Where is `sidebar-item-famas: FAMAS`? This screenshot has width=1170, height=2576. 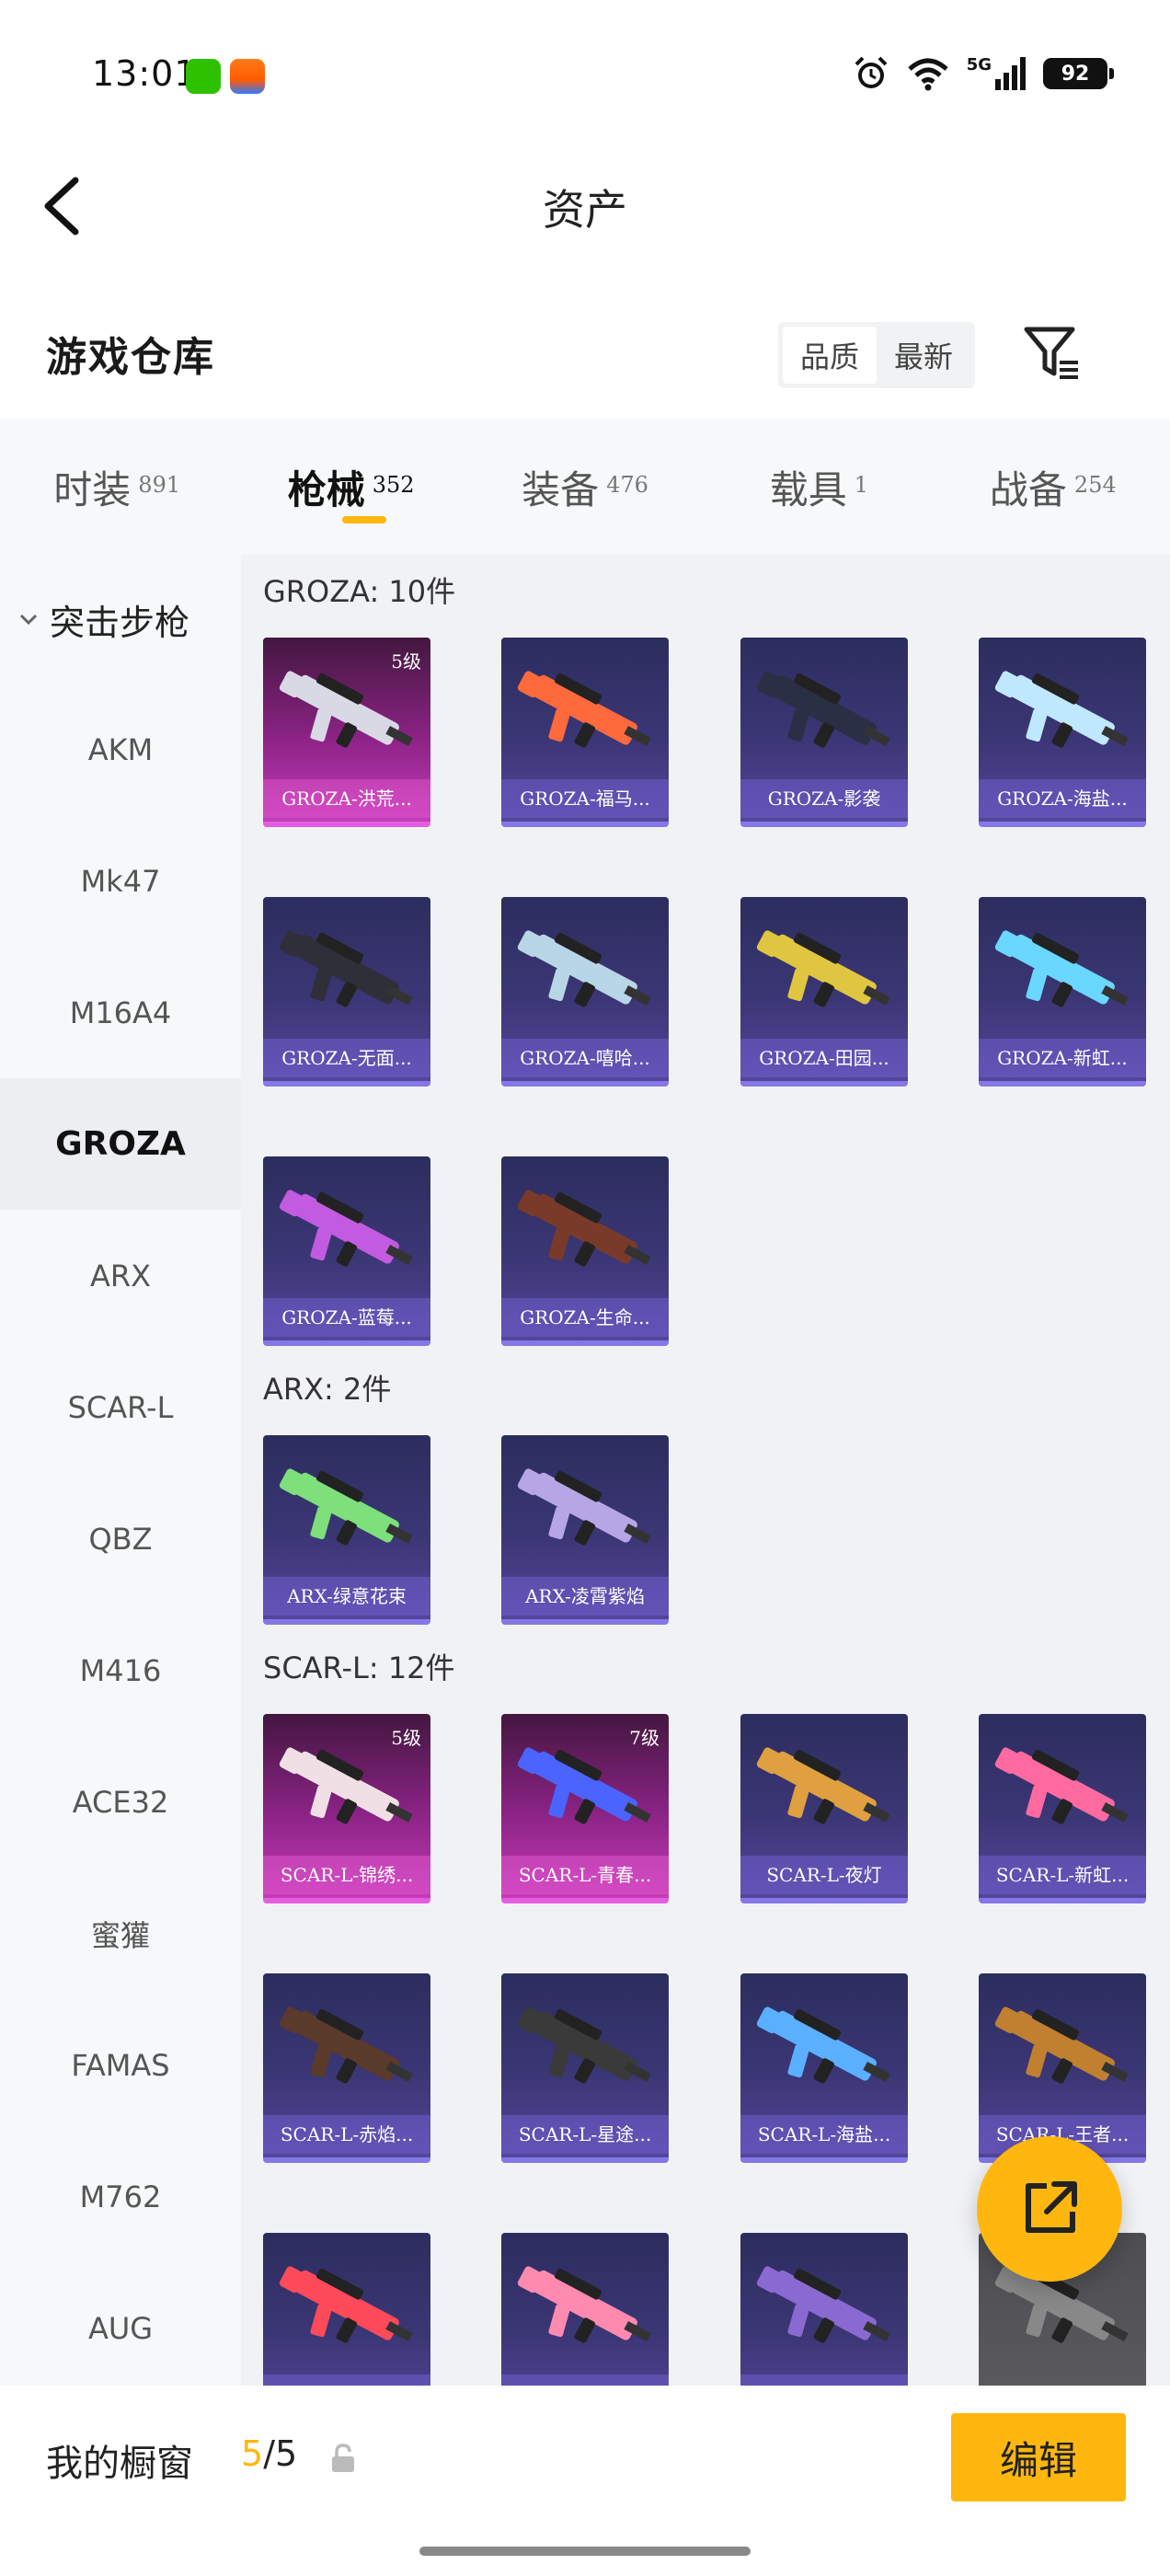
sidebar-item-famas: FAMAS is located at coordinates (120, 2065).